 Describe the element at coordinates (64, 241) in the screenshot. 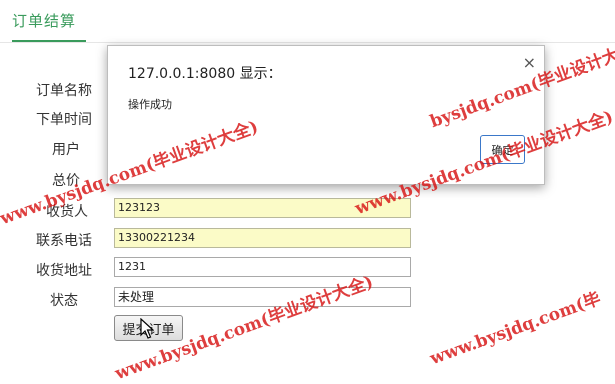

I see `phone-label: 联系电话` at that location.